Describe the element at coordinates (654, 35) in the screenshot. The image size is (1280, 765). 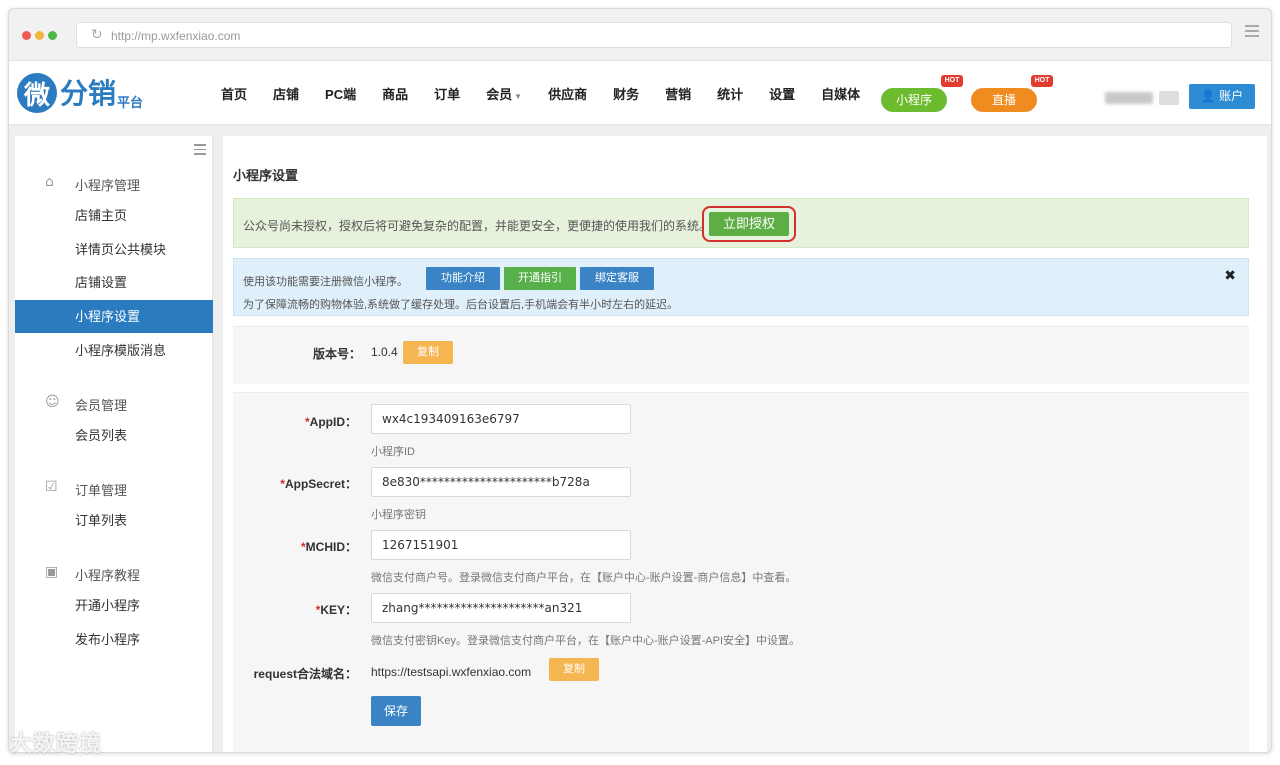
I see `address-bar: ↻ http://mp.wxfenxiao.com` at that location.